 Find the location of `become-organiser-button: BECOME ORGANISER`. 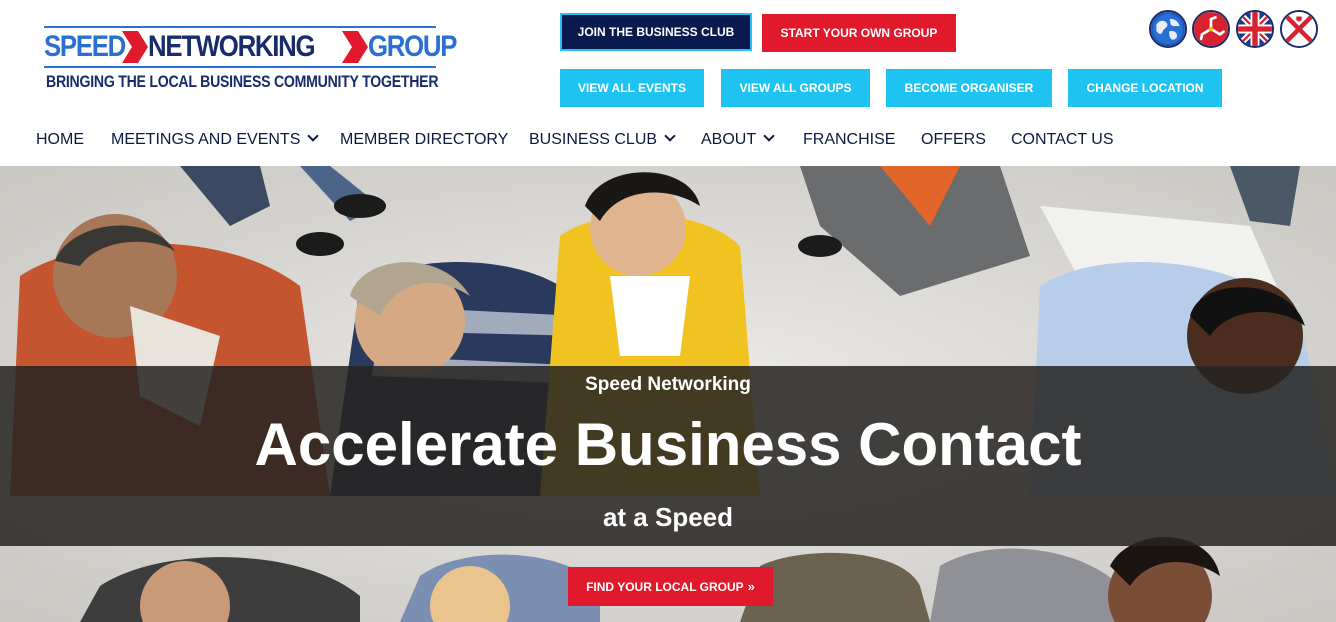

become-organiser-button: BECOME ORGANISER is located at coordinates (969, 88).